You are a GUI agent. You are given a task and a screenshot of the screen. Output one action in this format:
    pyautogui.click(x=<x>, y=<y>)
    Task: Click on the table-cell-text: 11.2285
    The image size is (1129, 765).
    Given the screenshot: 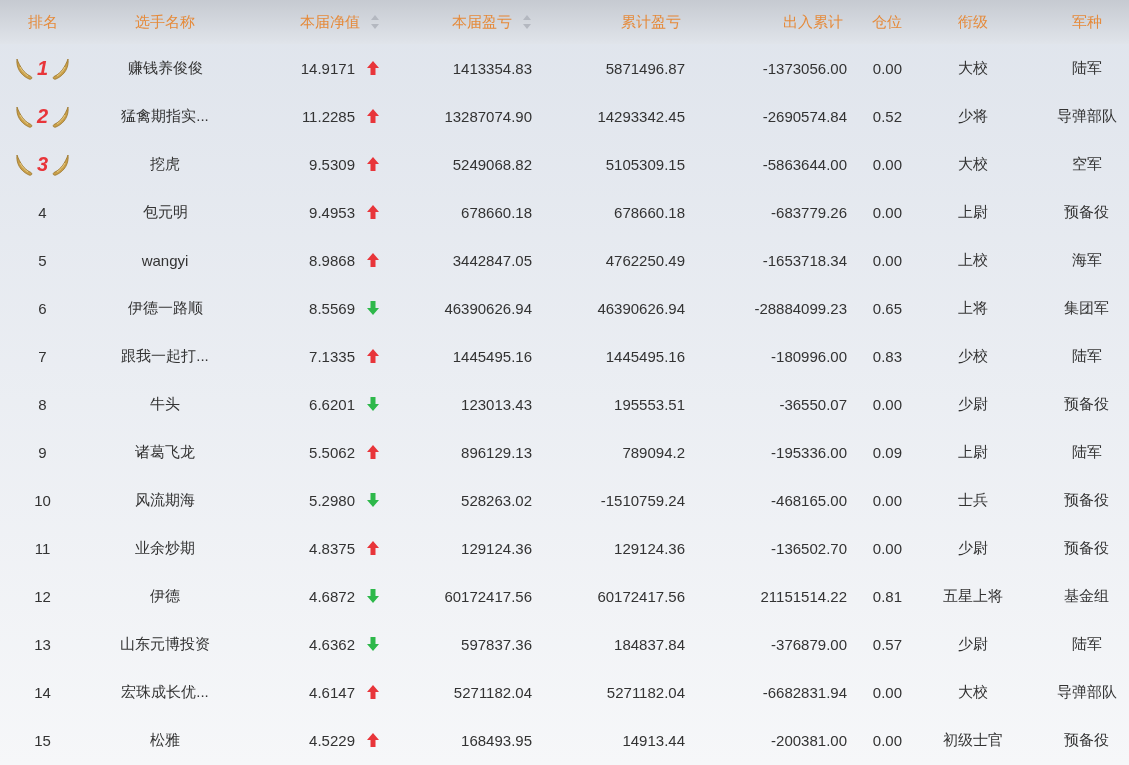 What is the action you would take?
    pyautogui.click(x=327, y=116)
    